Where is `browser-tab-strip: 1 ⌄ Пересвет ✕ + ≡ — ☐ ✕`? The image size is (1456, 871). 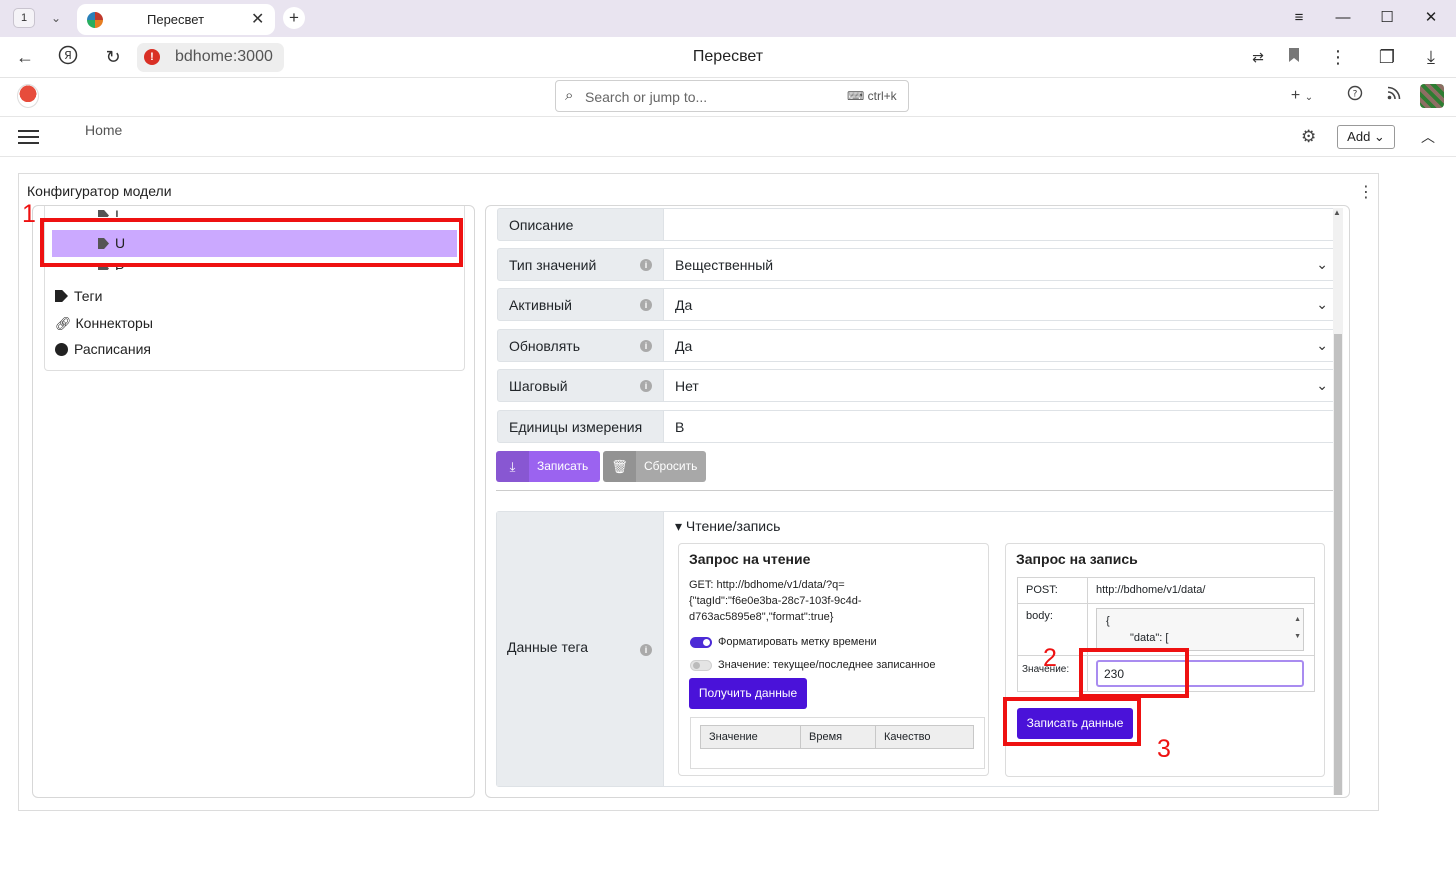
browser-tab-strip: 1 ⌄ Пересвет ✕ + ≡ — ☐ ✕ is located at coordinates (728, 18).